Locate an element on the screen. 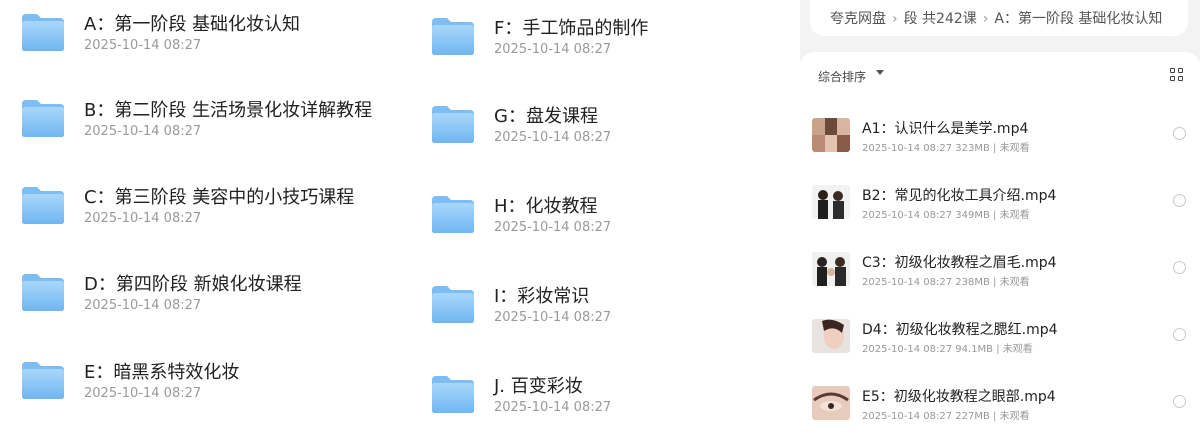 The height and width of the screenshot is (436, 1200). folder-title: A：第一阶段 基础化妆认知 is located at coordinates (192, 24).